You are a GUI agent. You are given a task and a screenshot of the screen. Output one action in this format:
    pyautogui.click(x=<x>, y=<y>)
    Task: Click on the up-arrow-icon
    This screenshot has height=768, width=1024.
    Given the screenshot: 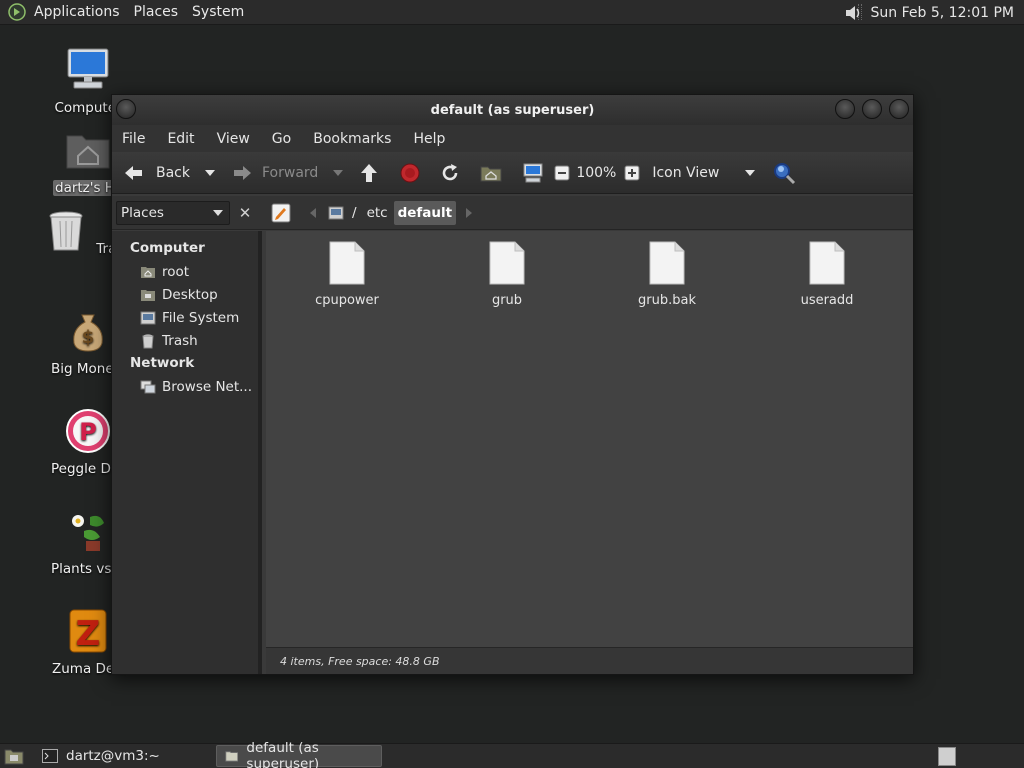 What is the action you would take?
    pyautogui.click(x=369, y=173)
    